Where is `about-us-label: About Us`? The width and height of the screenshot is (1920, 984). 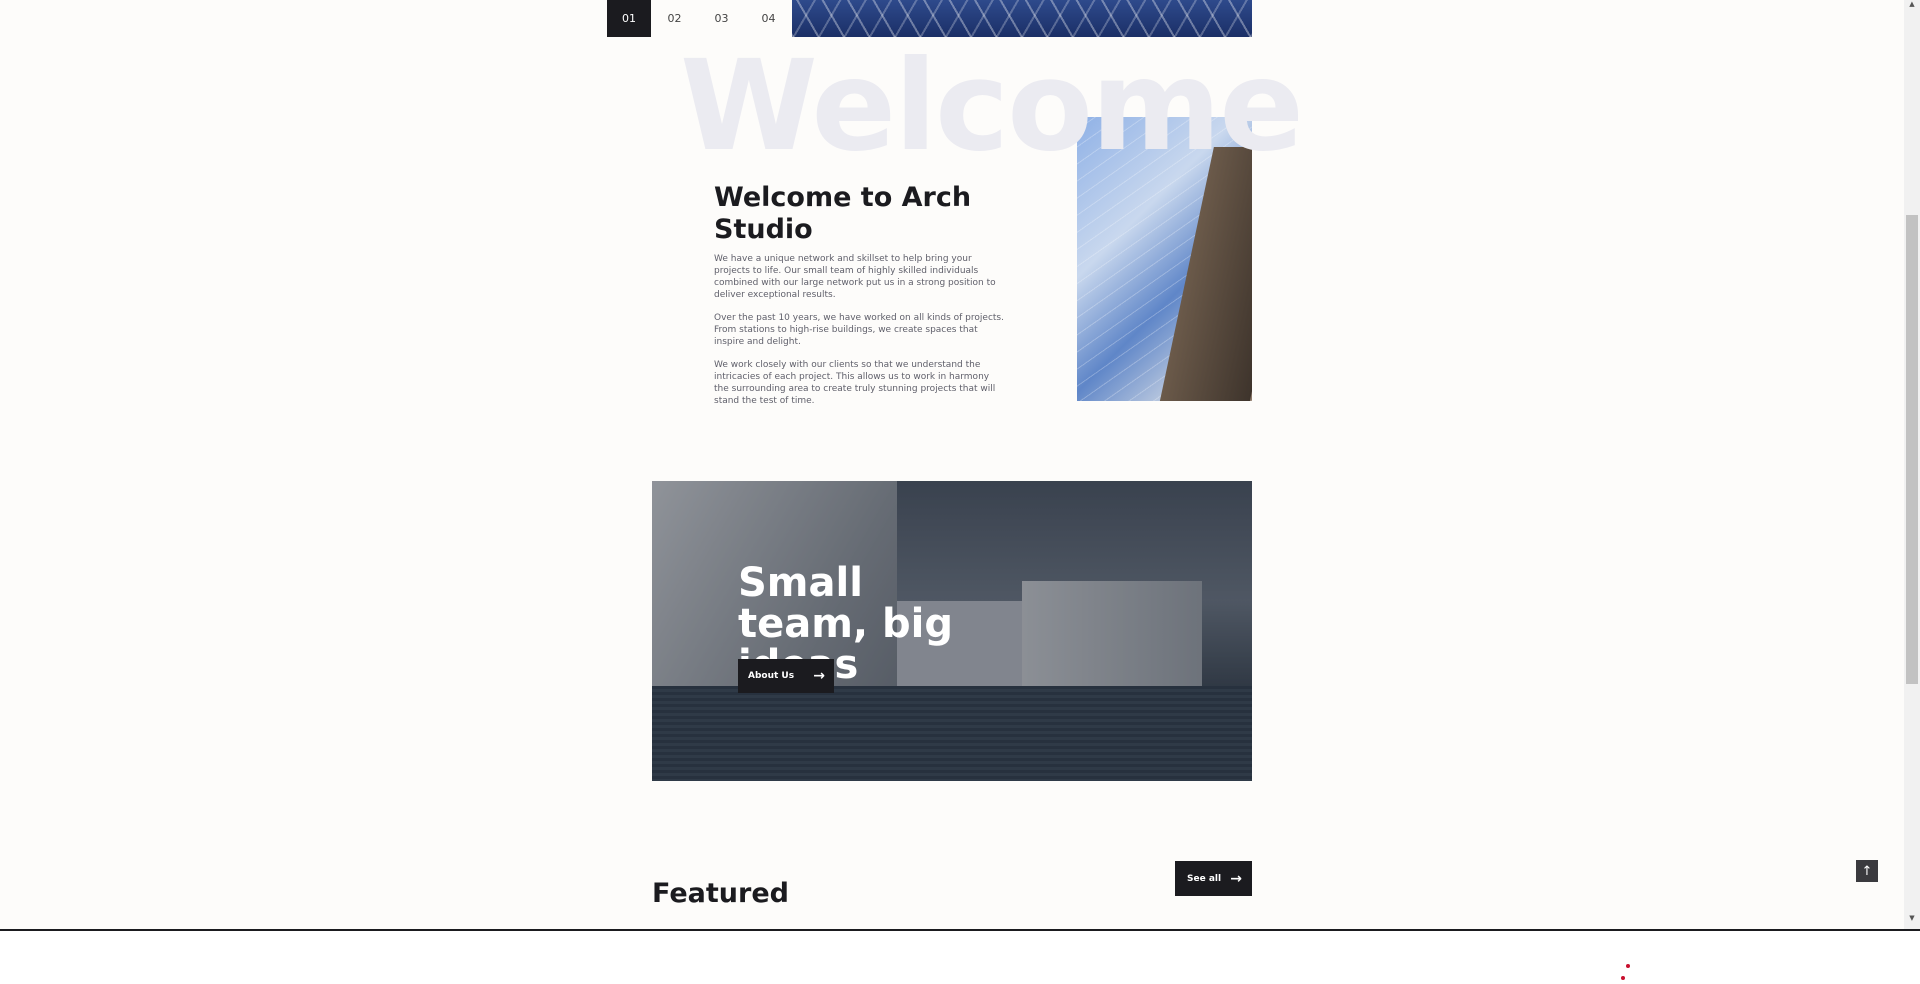 about-us-label: About Us is located at coordinates (771, 676).